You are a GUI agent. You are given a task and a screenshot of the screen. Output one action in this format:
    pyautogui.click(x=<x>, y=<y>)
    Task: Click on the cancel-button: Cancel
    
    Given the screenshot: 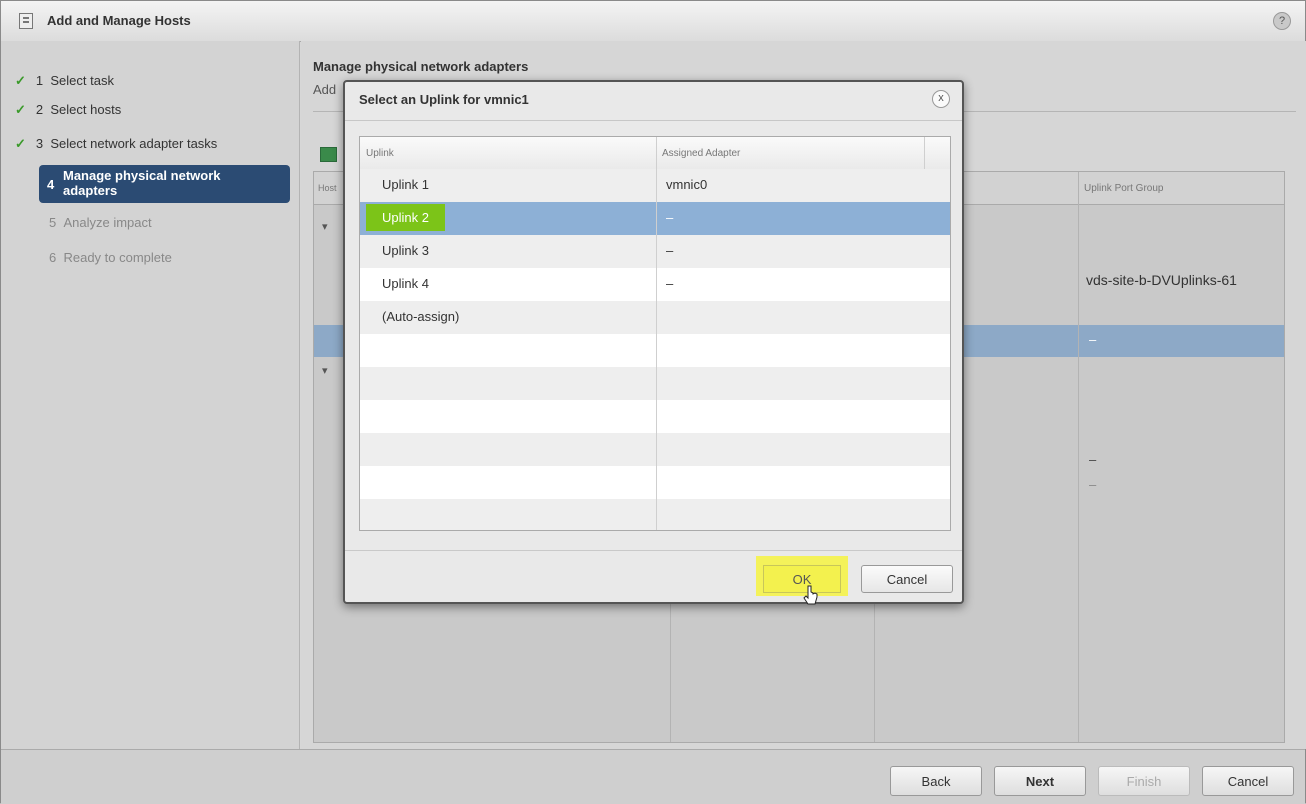 What is the action you would take?
    pyautogui.click(x=1248, y=781)
    